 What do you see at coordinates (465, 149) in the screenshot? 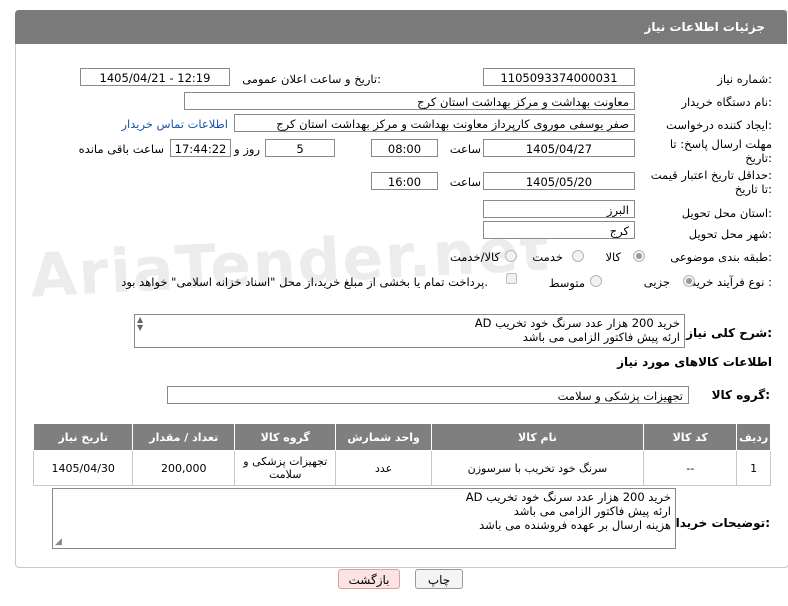
I see `deadline-time-label: ساعت` at bounding box center [465, 149].